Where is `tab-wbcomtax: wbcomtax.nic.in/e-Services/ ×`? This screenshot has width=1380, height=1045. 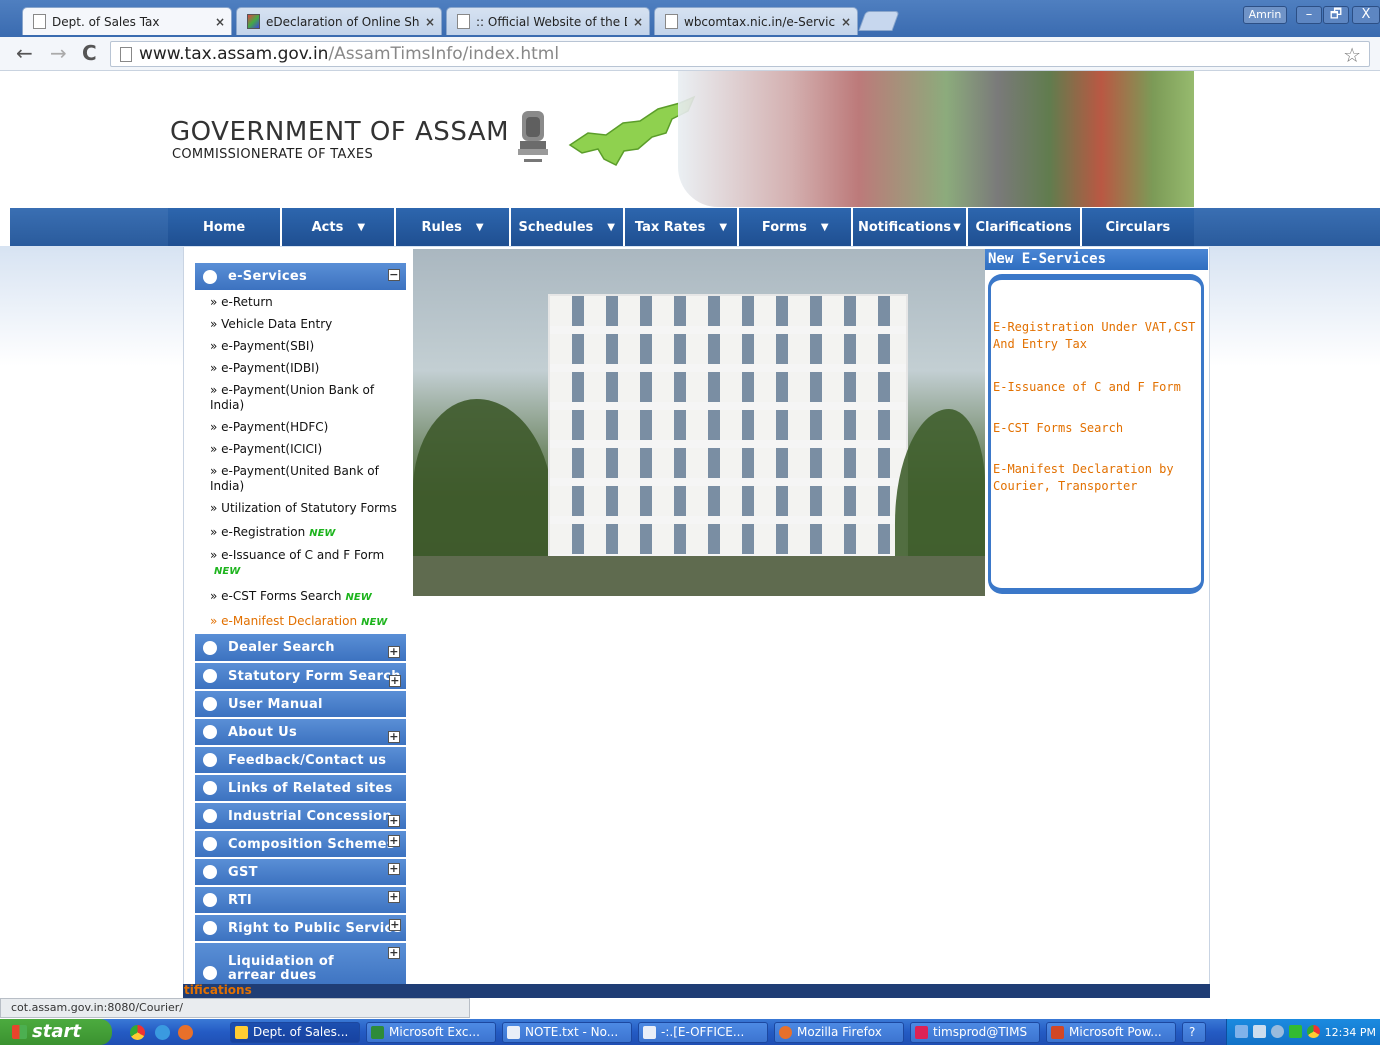
tab-wbcomtax: wbcomtax.nic.in/e-Services/ × is located at coordinates (756, 21).